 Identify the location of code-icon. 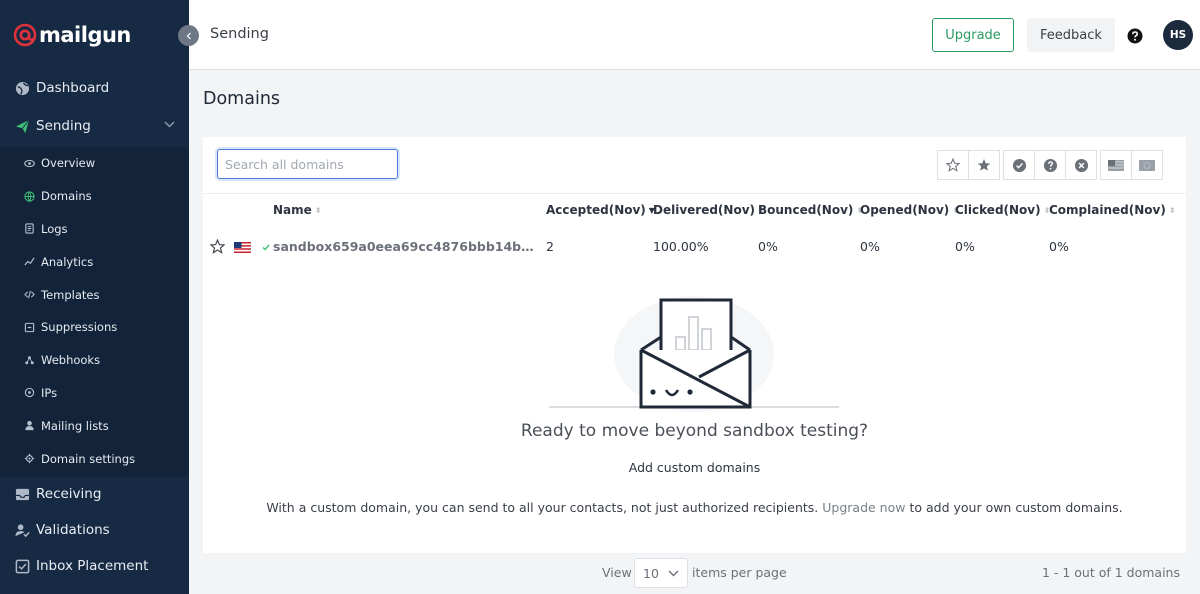
(29, 295).